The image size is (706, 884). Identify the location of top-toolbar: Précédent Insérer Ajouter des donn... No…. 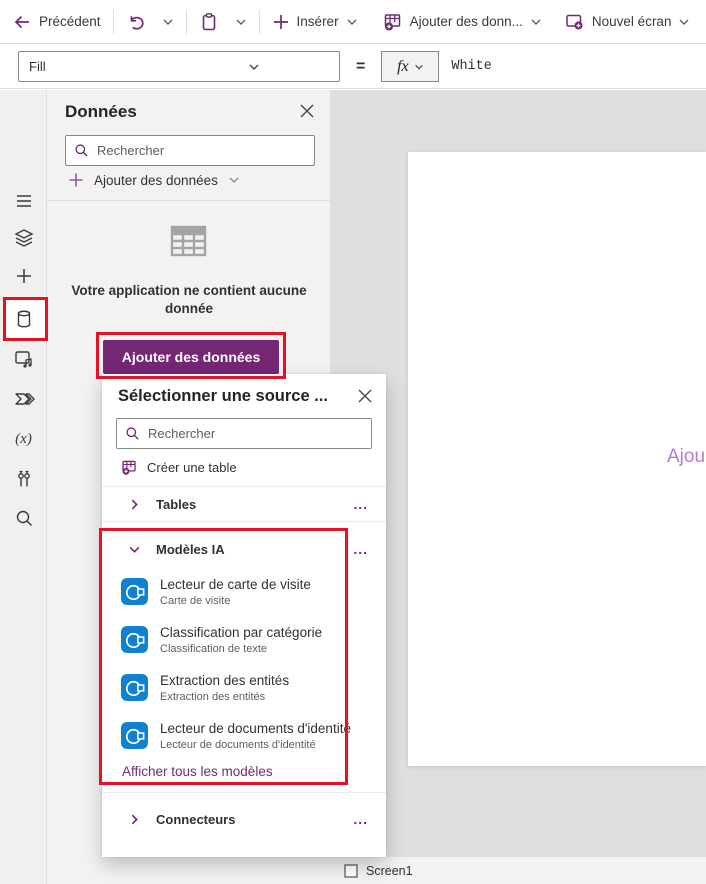
(353, 22).